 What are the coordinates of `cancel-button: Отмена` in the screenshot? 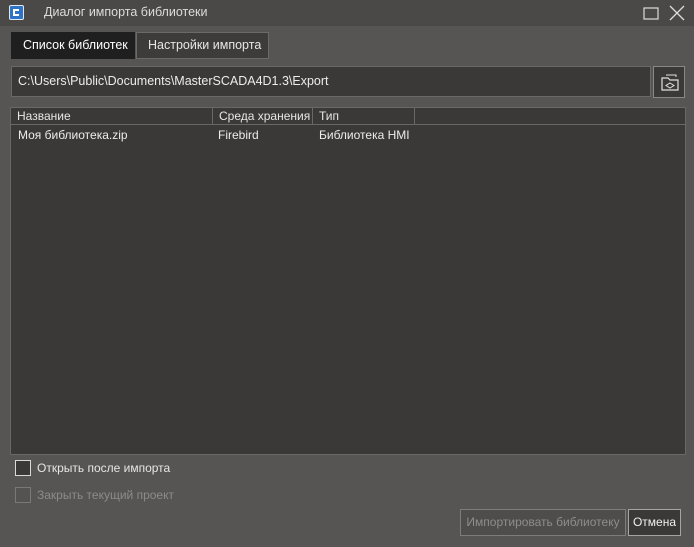 It's located at (654, 522).